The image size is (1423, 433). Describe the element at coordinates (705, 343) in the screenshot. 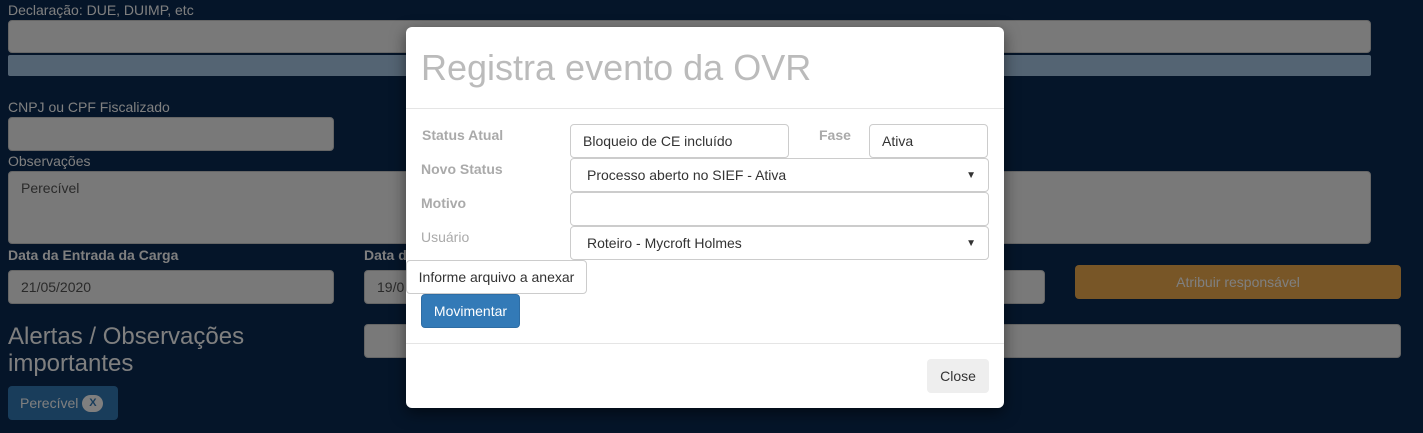

I see `modal-footer-divider` at that location.